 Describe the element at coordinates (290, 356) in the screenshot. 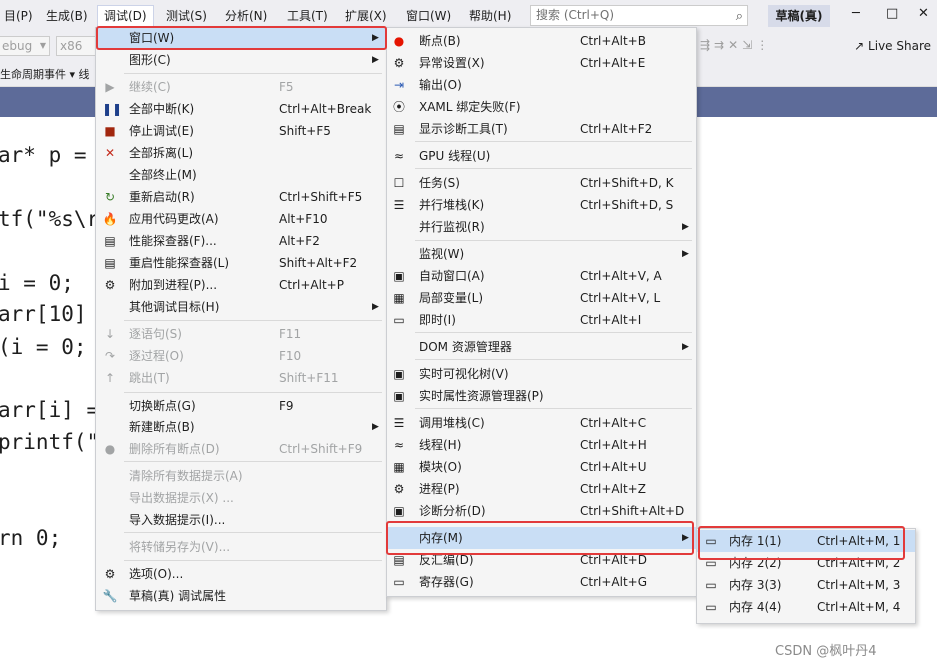

I see `menu-item-shortcut: F10` at that location.